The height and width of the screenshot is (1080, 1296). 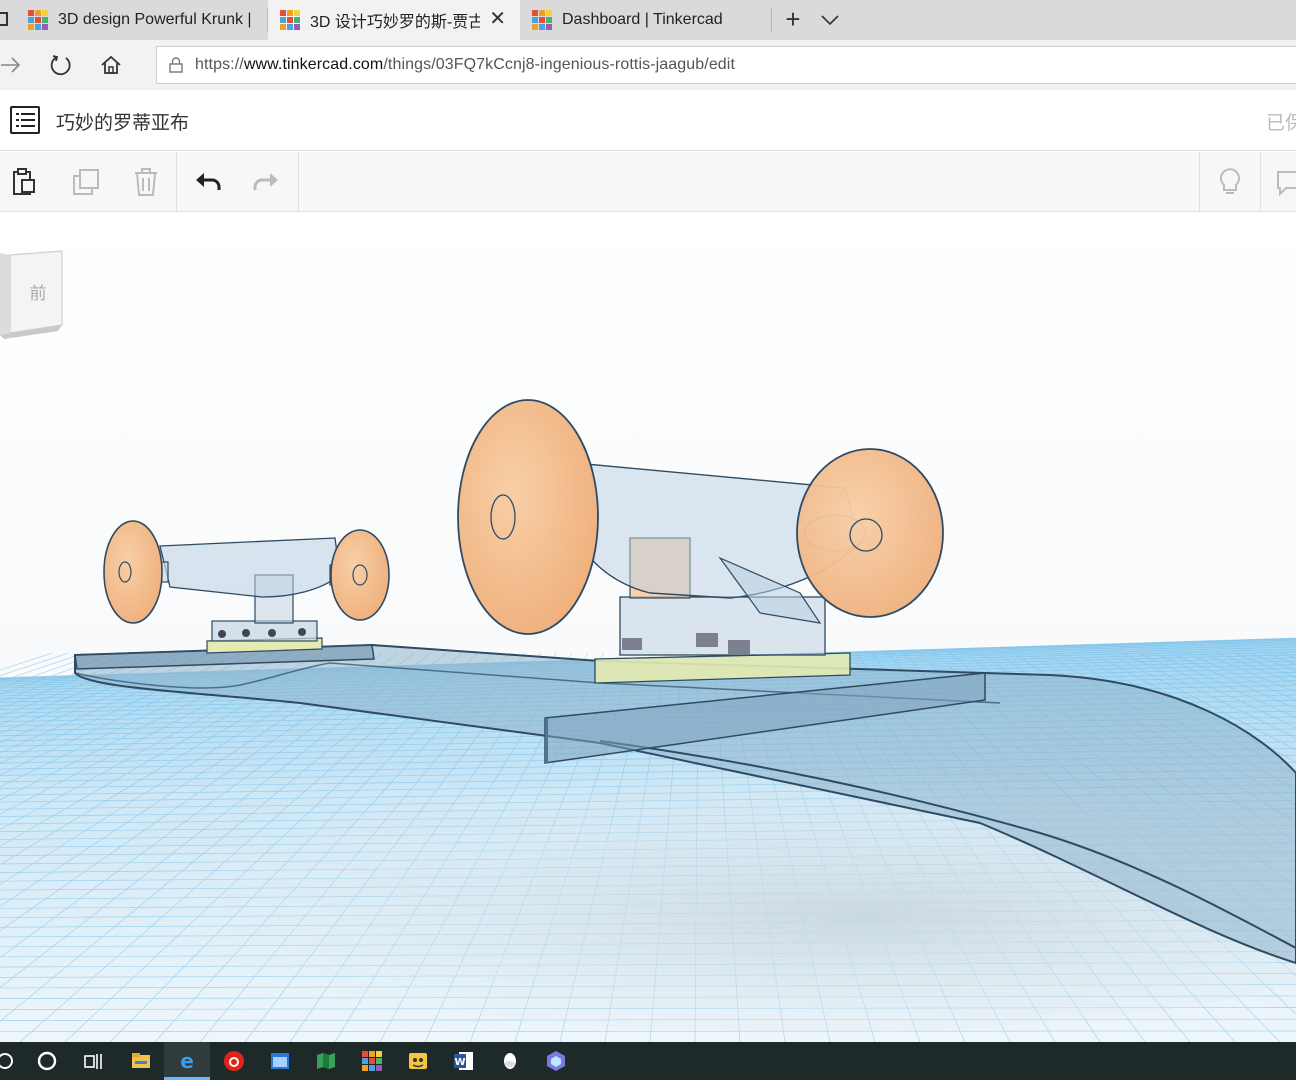 I want to click on task-view-icon, so click(x=93, y=1061).